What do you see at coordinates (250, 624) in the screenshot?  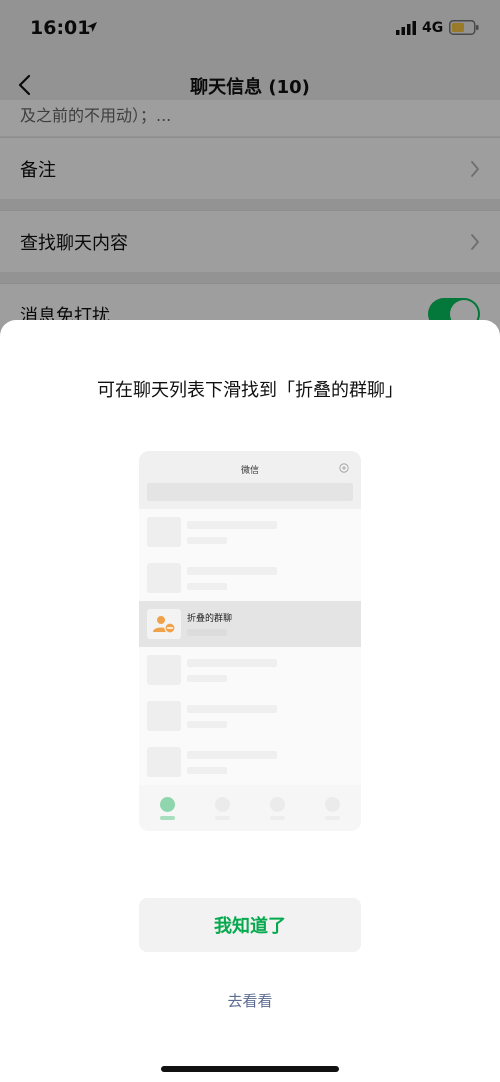 I see `list-item-folded-group: 折叠的群聊` at bounding box center [250, 624].